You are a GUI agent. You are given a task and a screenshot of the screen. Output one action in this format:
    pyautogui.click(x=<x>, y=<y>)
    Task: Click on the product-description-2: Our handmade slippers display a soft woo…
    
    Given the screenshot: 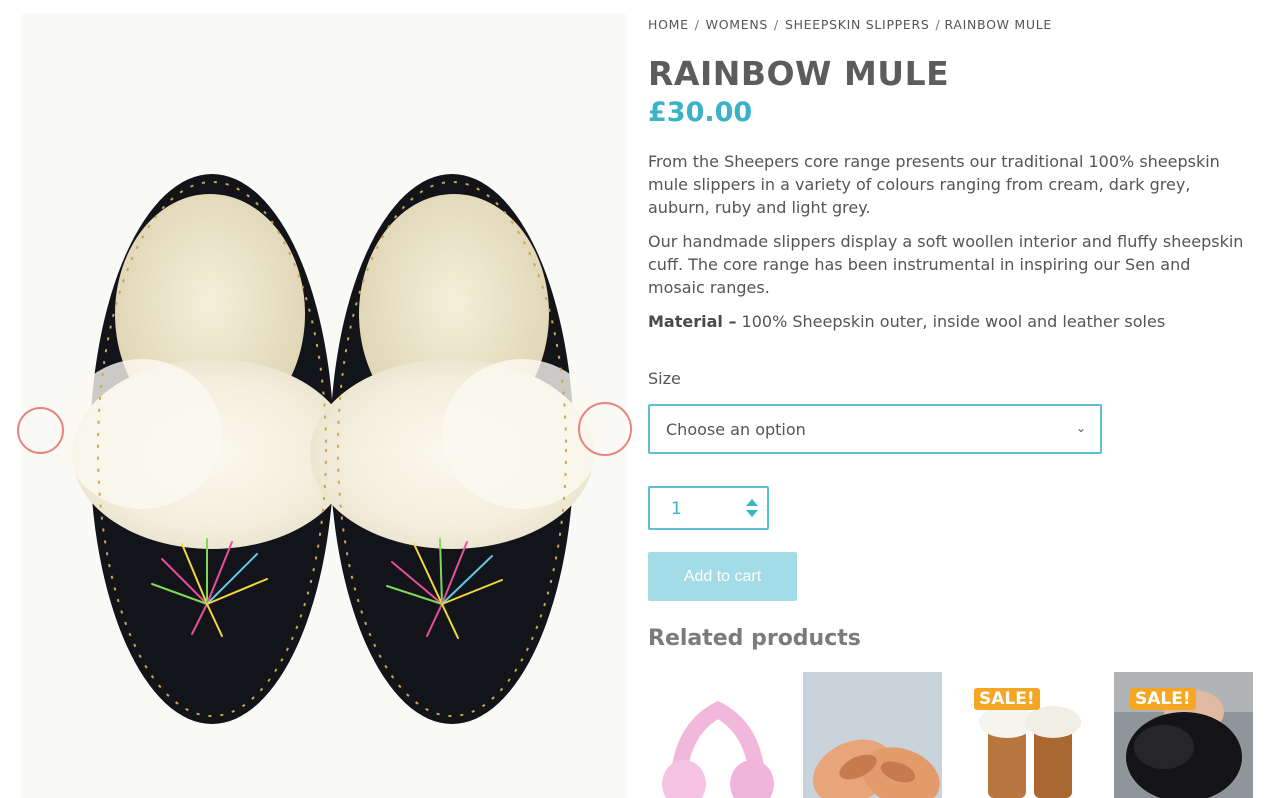 What is the action you would take?
    pyautogui.click(x=946, y=264)
    